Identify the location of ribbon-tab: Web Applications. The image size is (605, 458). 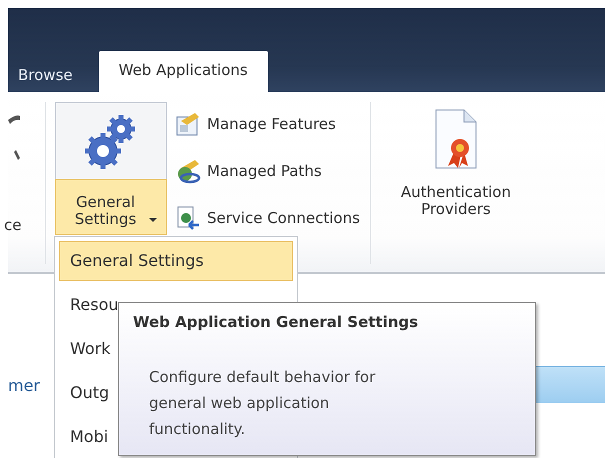
(183, 71).